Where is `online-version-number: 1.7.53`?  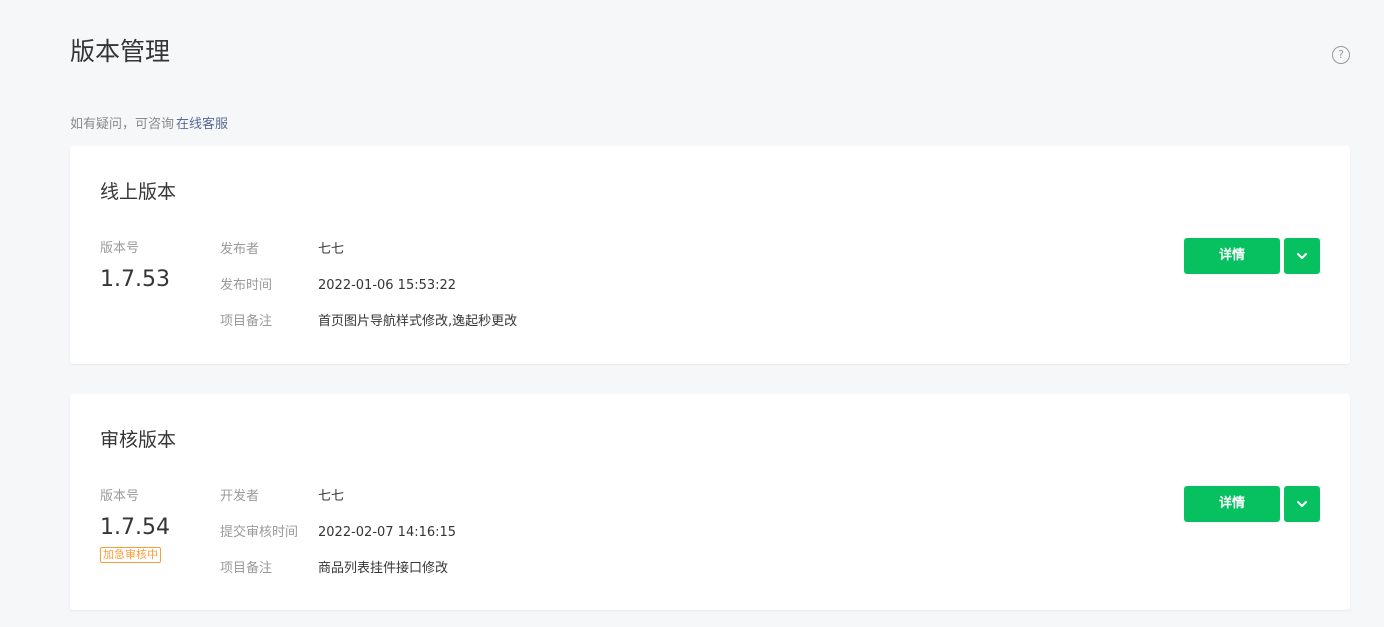 online-version-number: 1.7.53 is located at coordinates (135, 279).